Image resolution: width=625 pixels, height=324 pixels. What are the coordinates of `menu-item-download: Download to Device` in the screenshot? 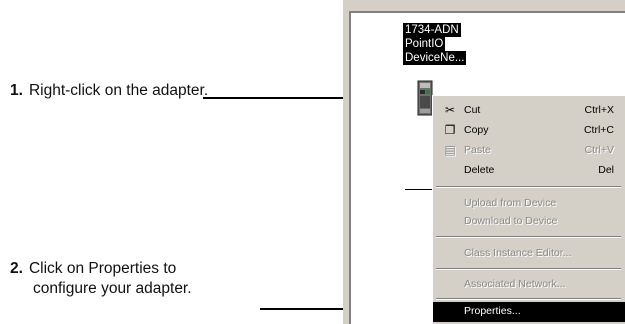 It's located at (529, 222).